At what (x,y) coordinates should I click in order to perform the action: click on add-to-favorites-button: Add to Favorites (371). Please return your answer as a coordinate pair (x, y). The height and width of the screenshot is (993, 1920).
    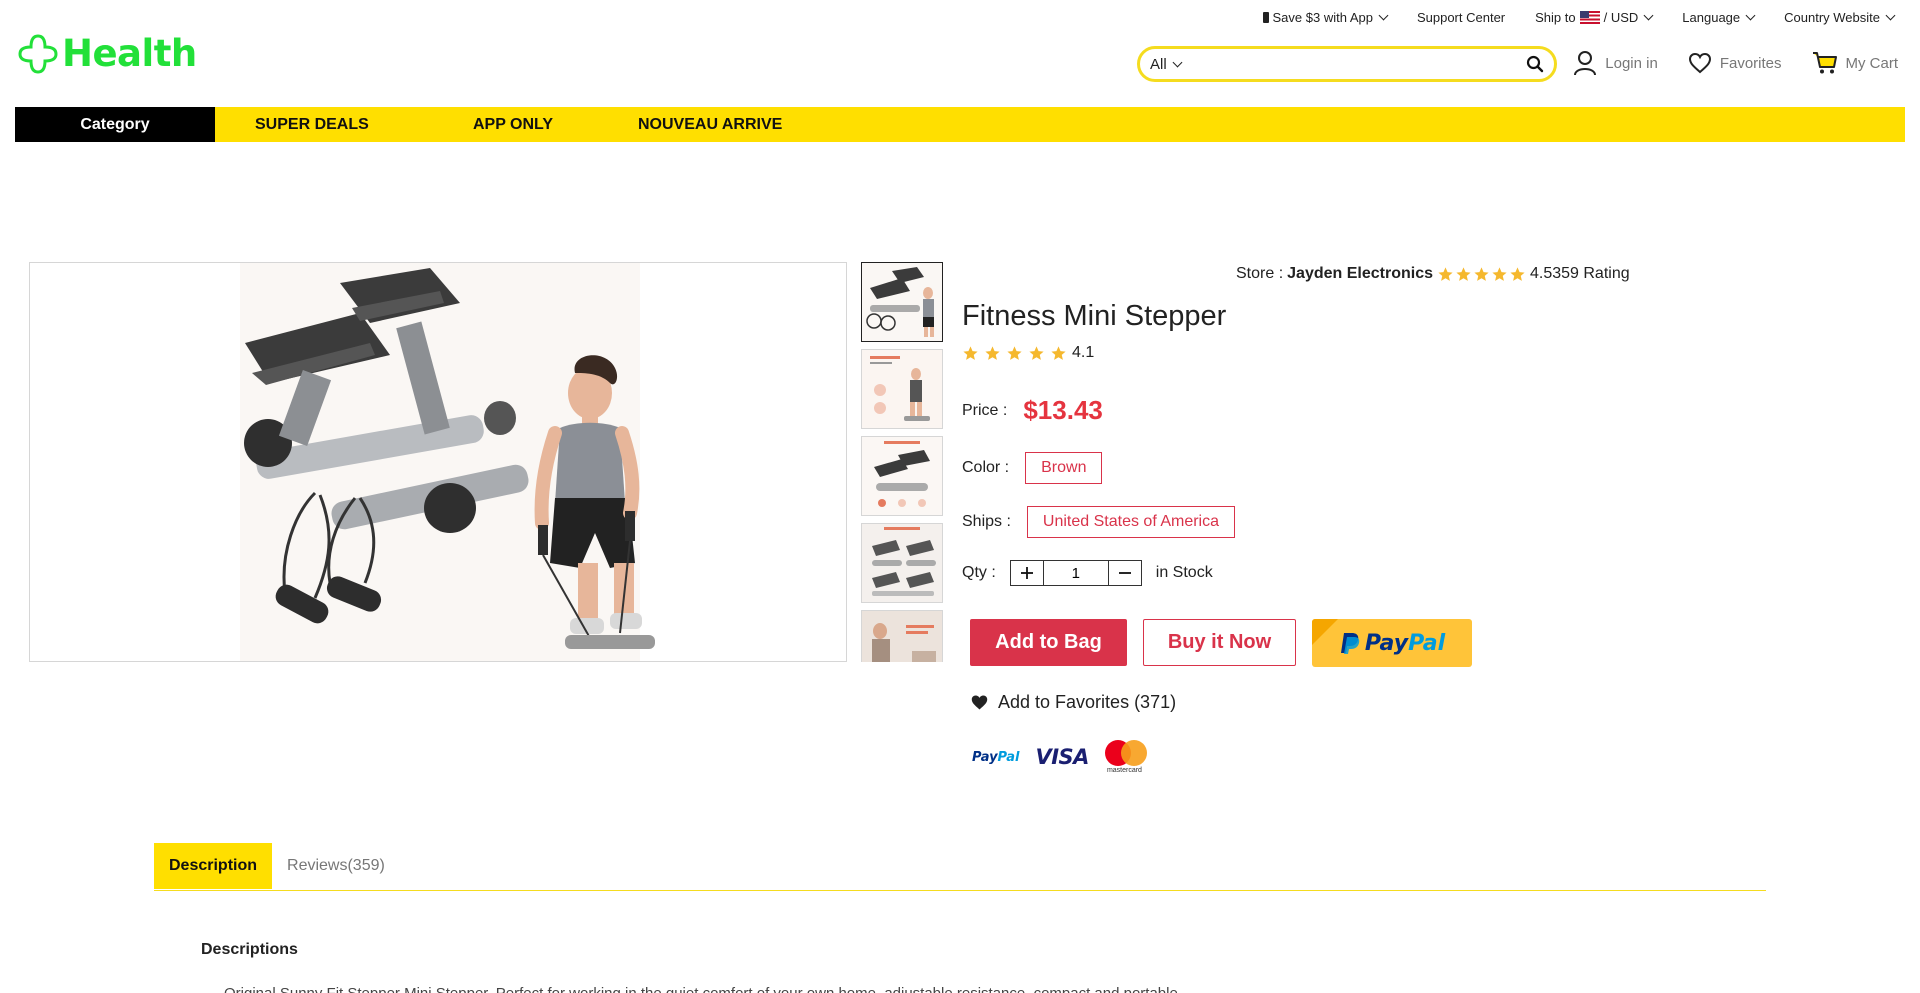
    Looking at the image, I should click on (1073, 702).